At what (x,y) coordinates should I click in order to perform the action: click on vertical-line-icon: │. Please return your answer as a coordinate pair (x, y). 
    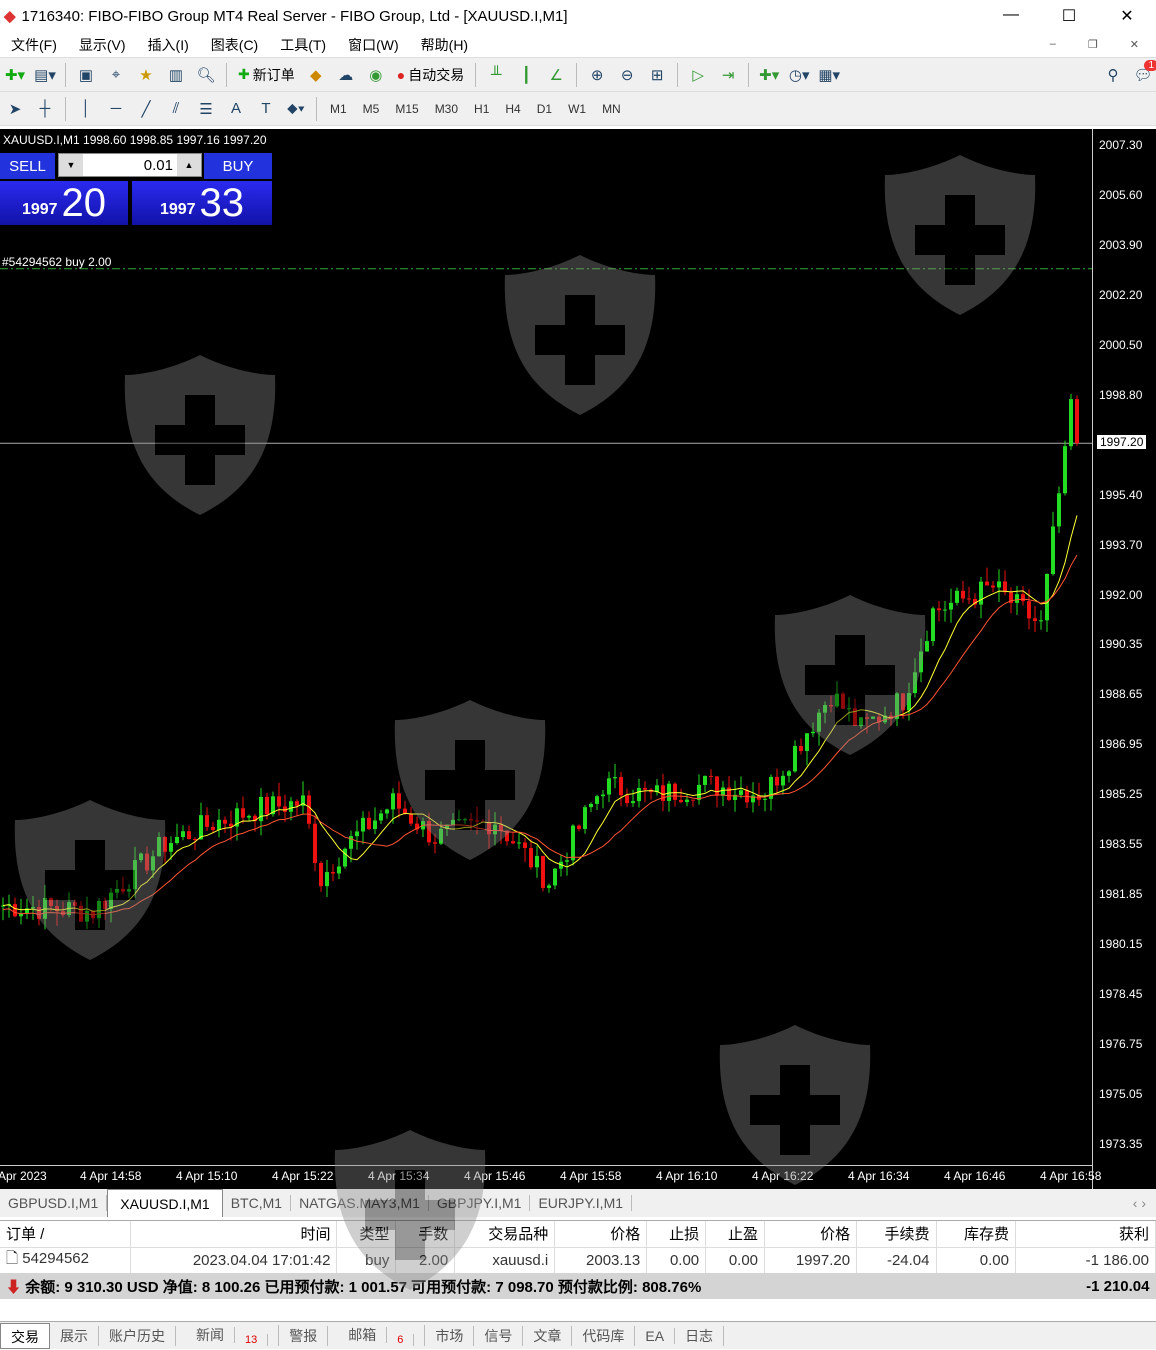
    Looking at the image, I should click on (86, 109).